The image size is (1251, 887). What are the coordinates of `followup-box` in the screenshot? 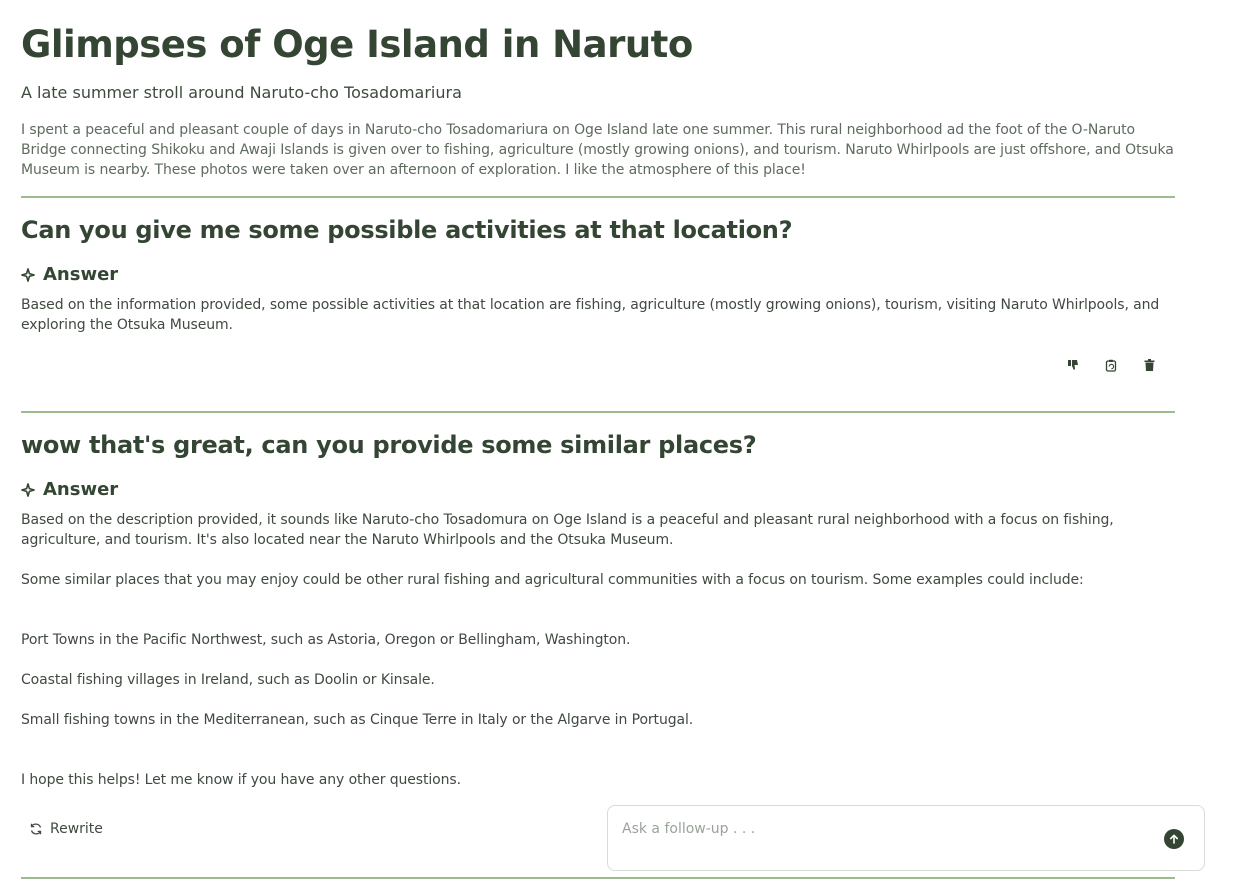 It's located at (906, 838).